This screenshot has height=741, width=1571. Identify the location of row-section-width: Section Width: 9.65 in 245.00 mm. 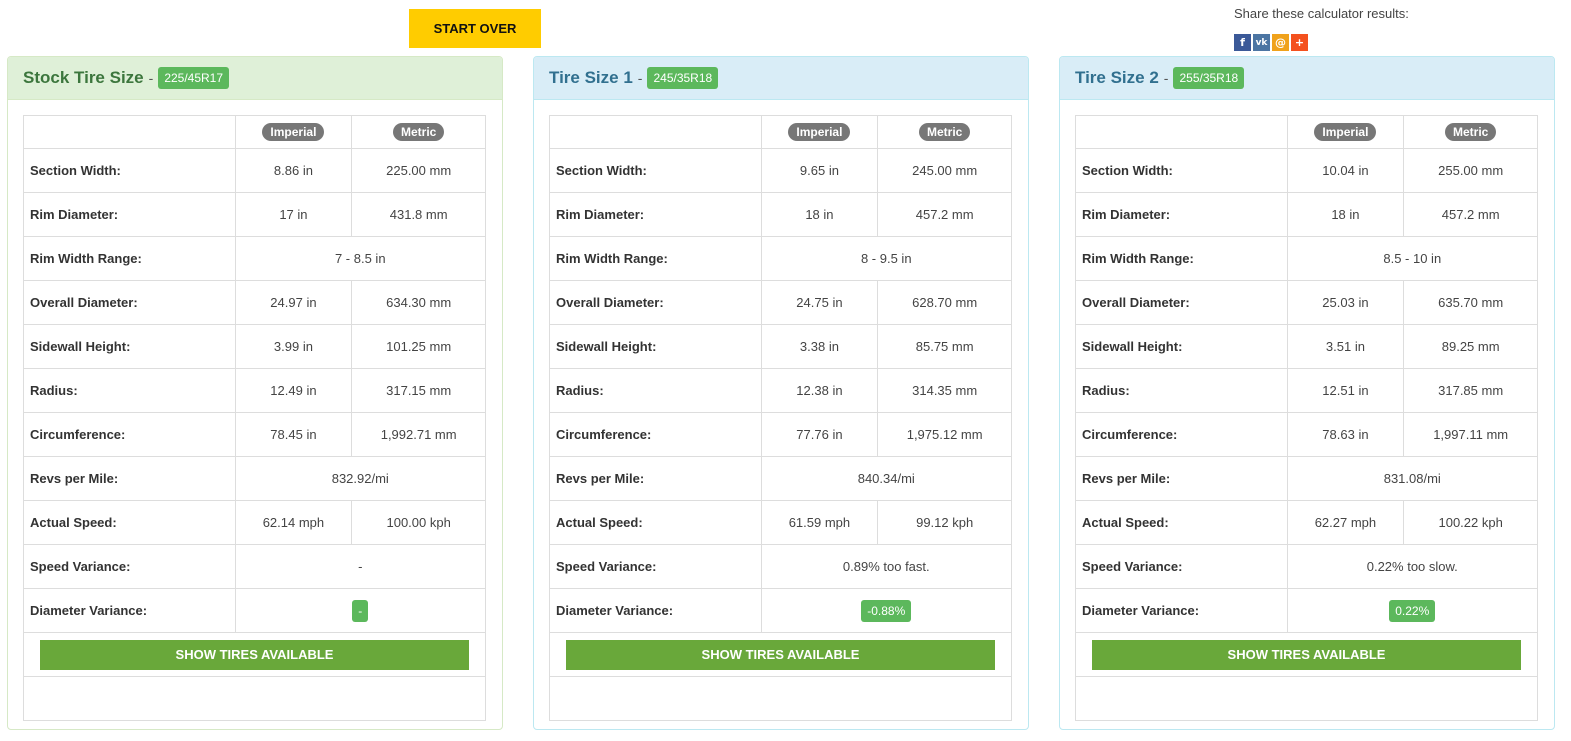
(780, 170).